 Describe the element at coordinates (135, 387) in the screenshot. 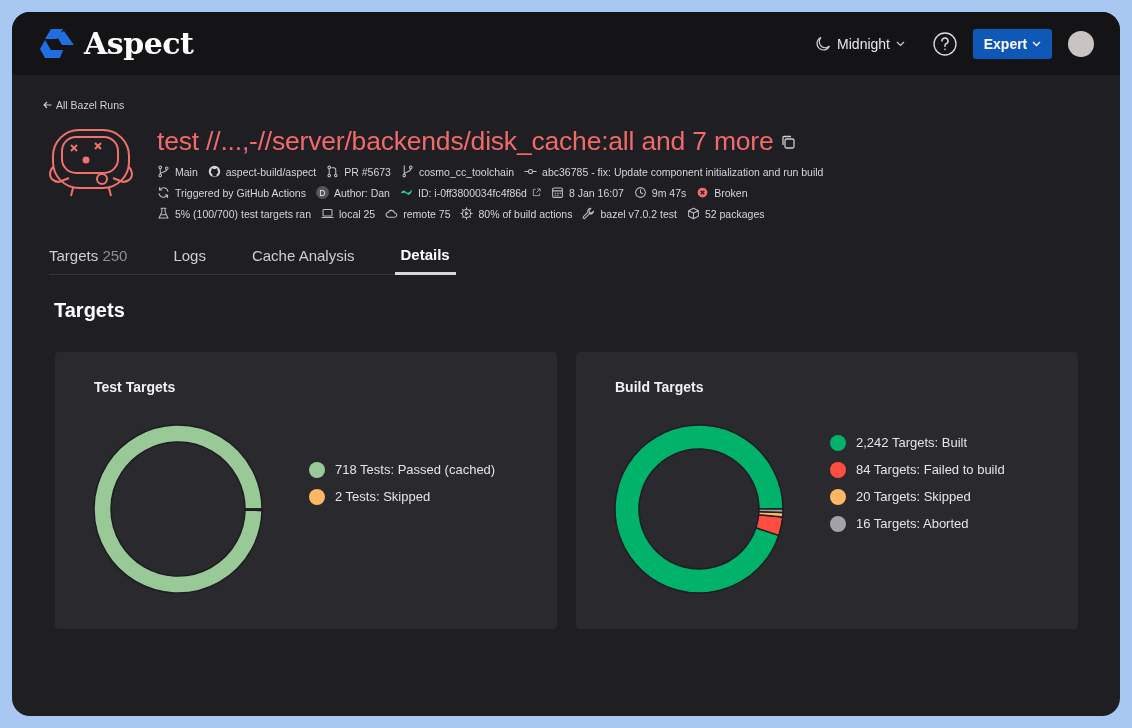

I see `card-title: Test Targets` at that location.